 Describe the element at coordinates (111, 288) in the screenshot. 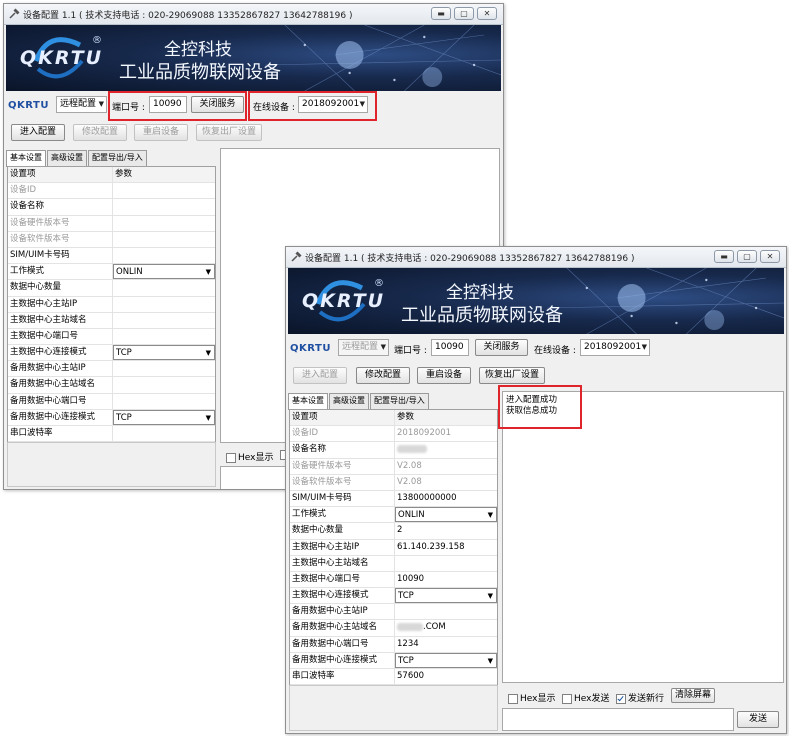

I see `table-row: 数据中心数量` at that location.